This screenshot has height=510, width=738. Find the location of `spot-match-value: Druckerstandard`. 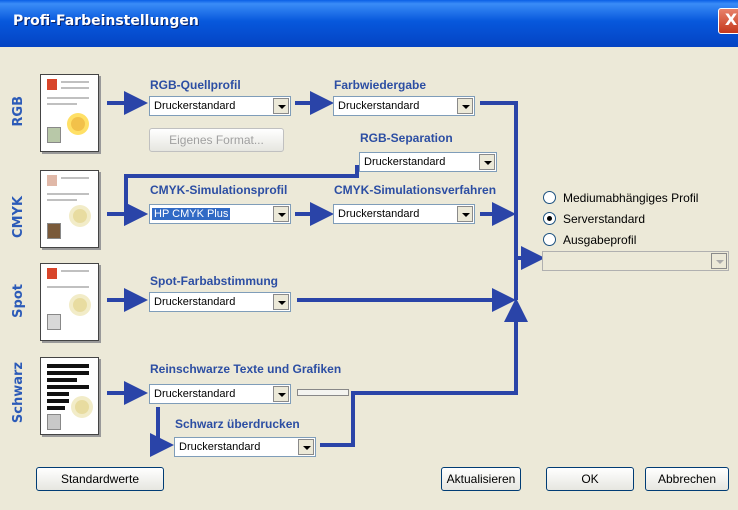

spot-match-value: Druckerstandard is located at coordinates (195, 302).